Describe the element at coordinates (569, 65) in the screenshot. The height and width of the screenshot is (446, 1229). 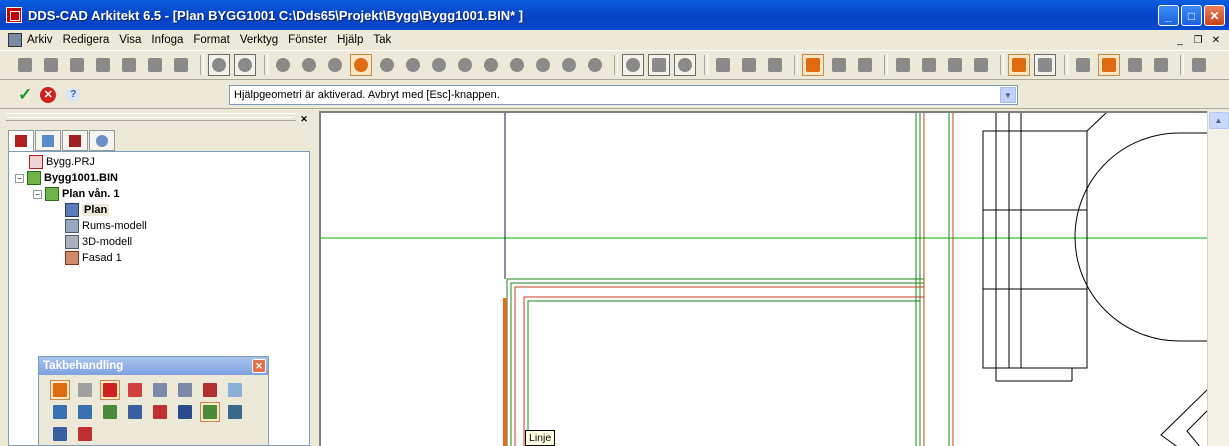
I see `snap-extension-icon` at that location.